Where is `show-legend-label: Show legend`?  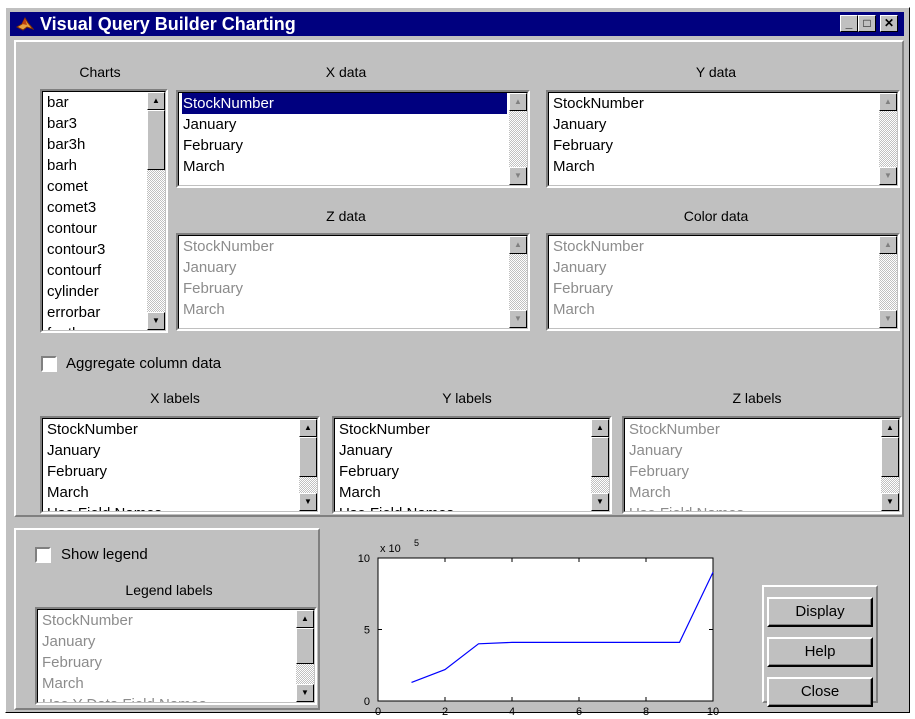 show-legend-label: Show legend is located at coordinates (104, 554).